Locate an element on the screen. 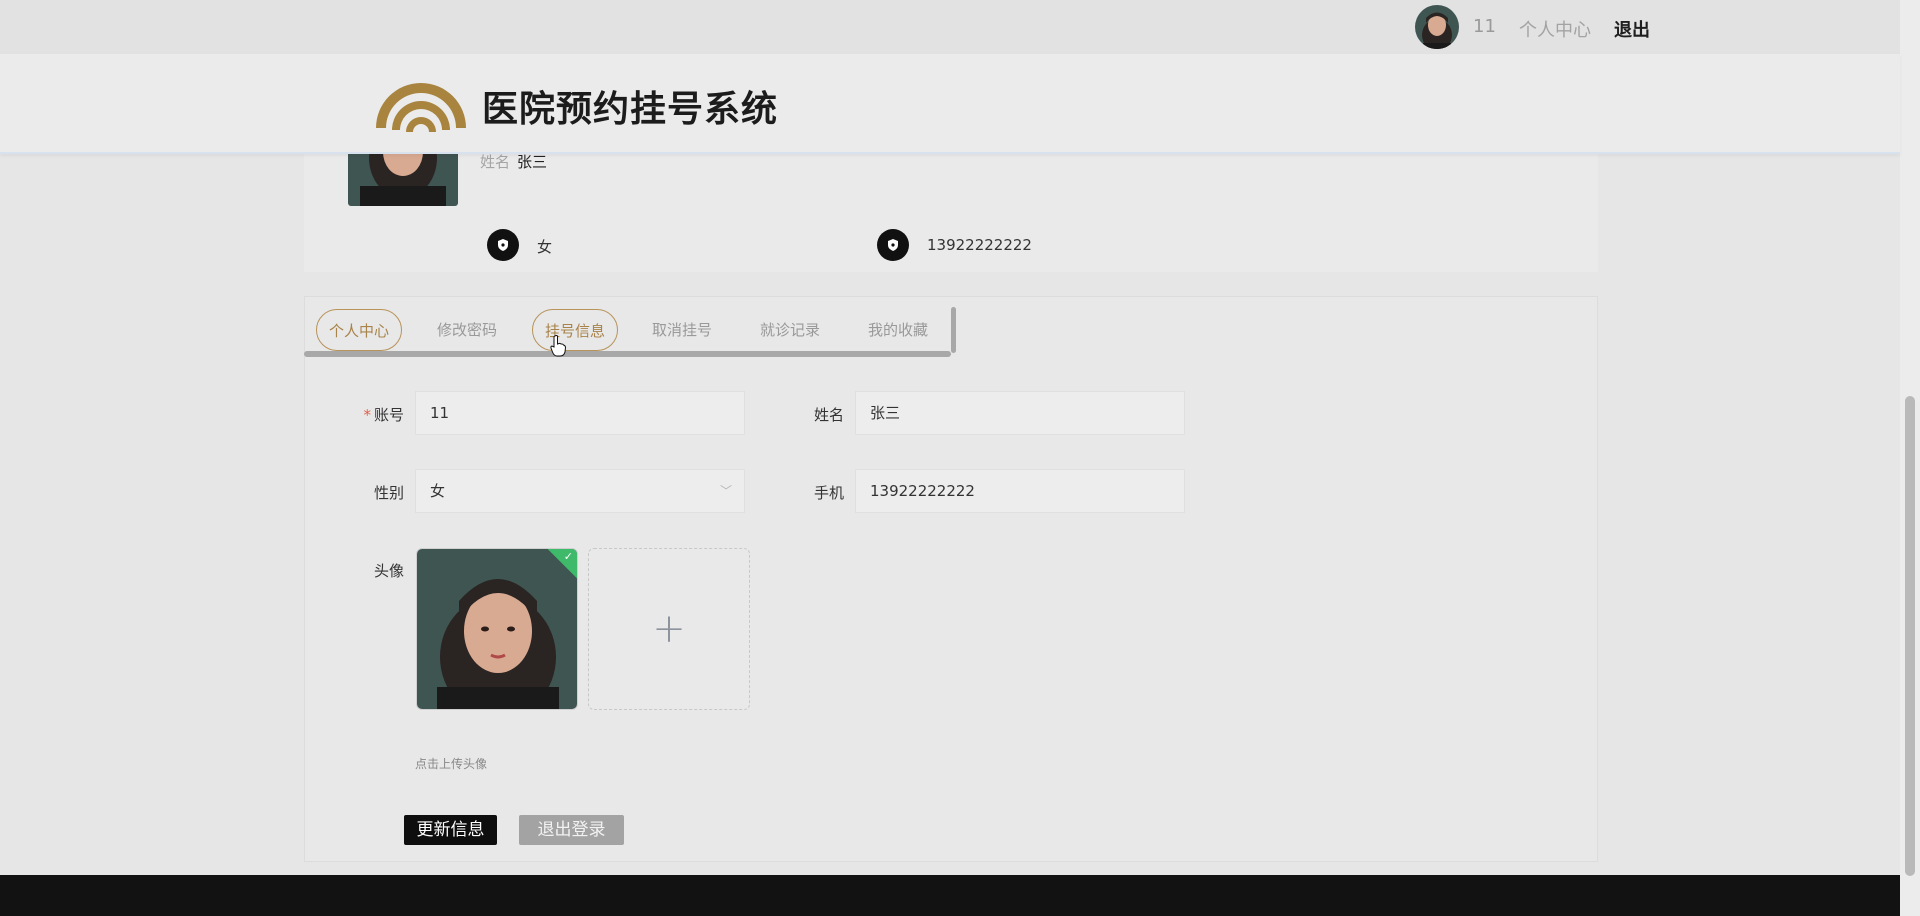 This screenshot has height=916, width=1920. site-header: 医院预约挂号系统 is located at coordinates (950, 104).